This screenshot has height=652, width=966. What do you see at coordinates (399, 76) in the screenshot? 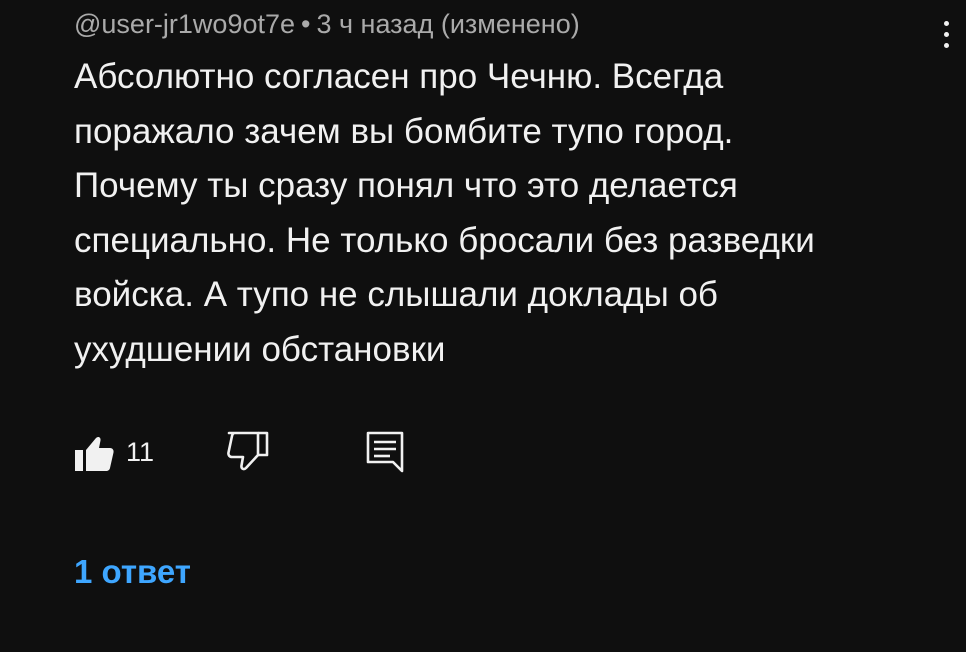
I see `comment-text-line: Абсолютно согласен про Чечню. Всегда` at bounding box center [399, 76].